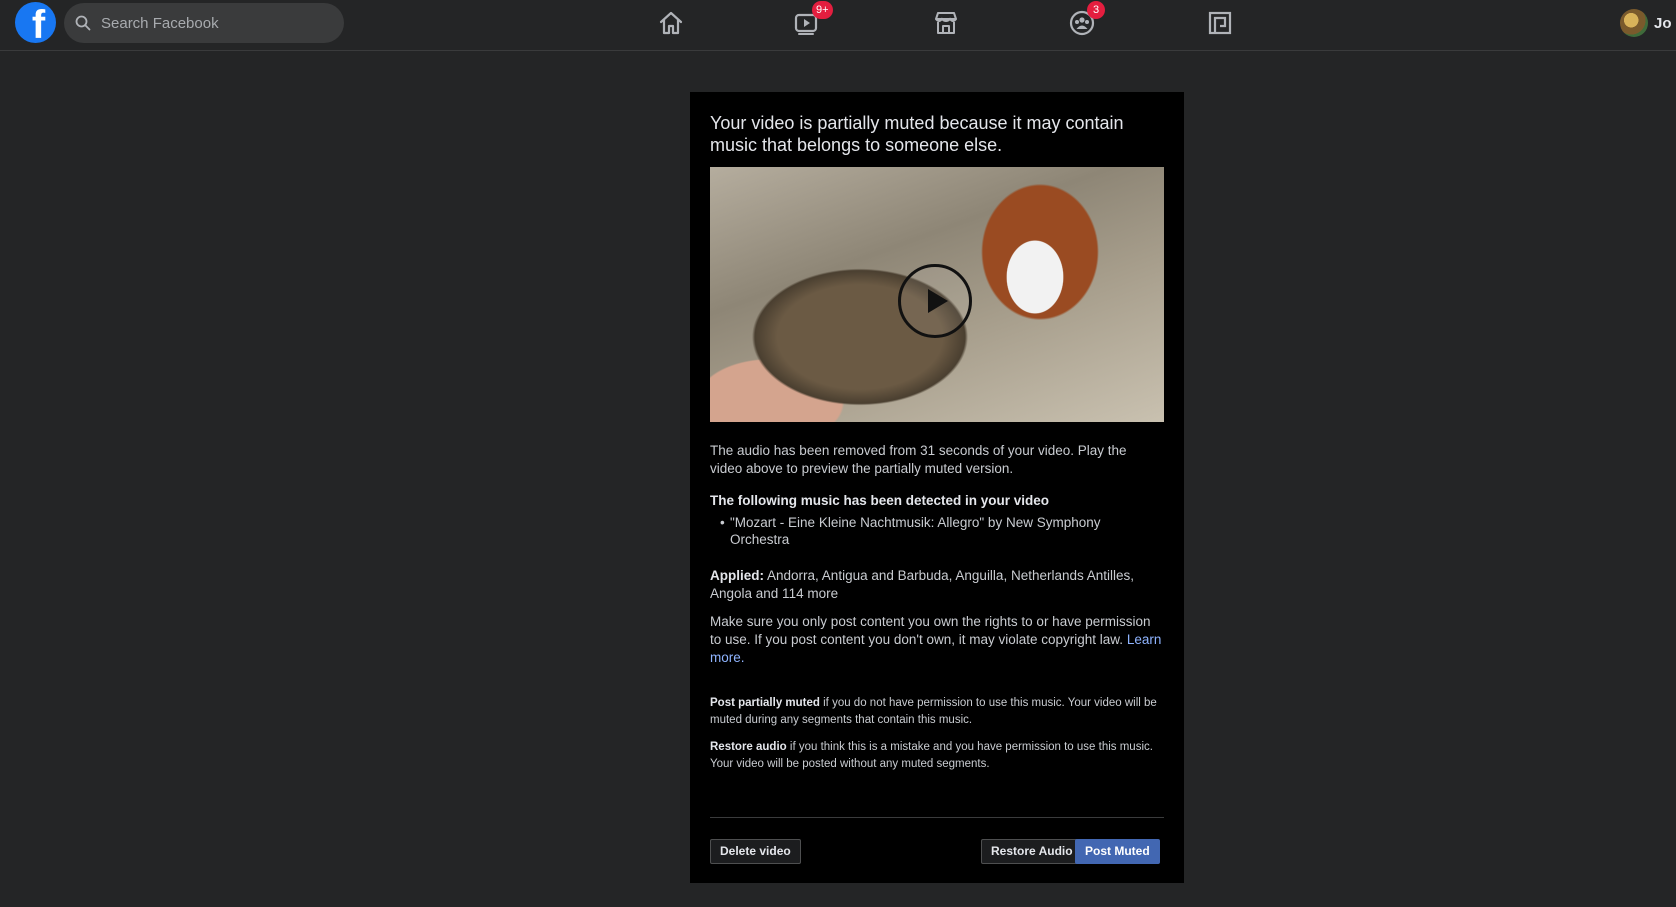 This screenshot has width=1676, height=907. What do you see at coordinates (1032, 851) in the screenshot?
I see `restore-audio-button: Restore Audio` at bounding box center [1032, 851].